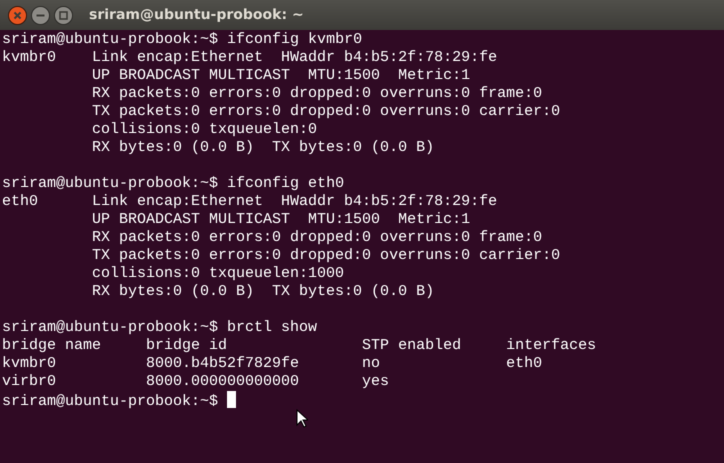 The width and height of the screenshot is (724, 463). What do you see at coordinates (40, 15) in the screenshot?
I see `minimize-icon` at bounding box center [40, 15].